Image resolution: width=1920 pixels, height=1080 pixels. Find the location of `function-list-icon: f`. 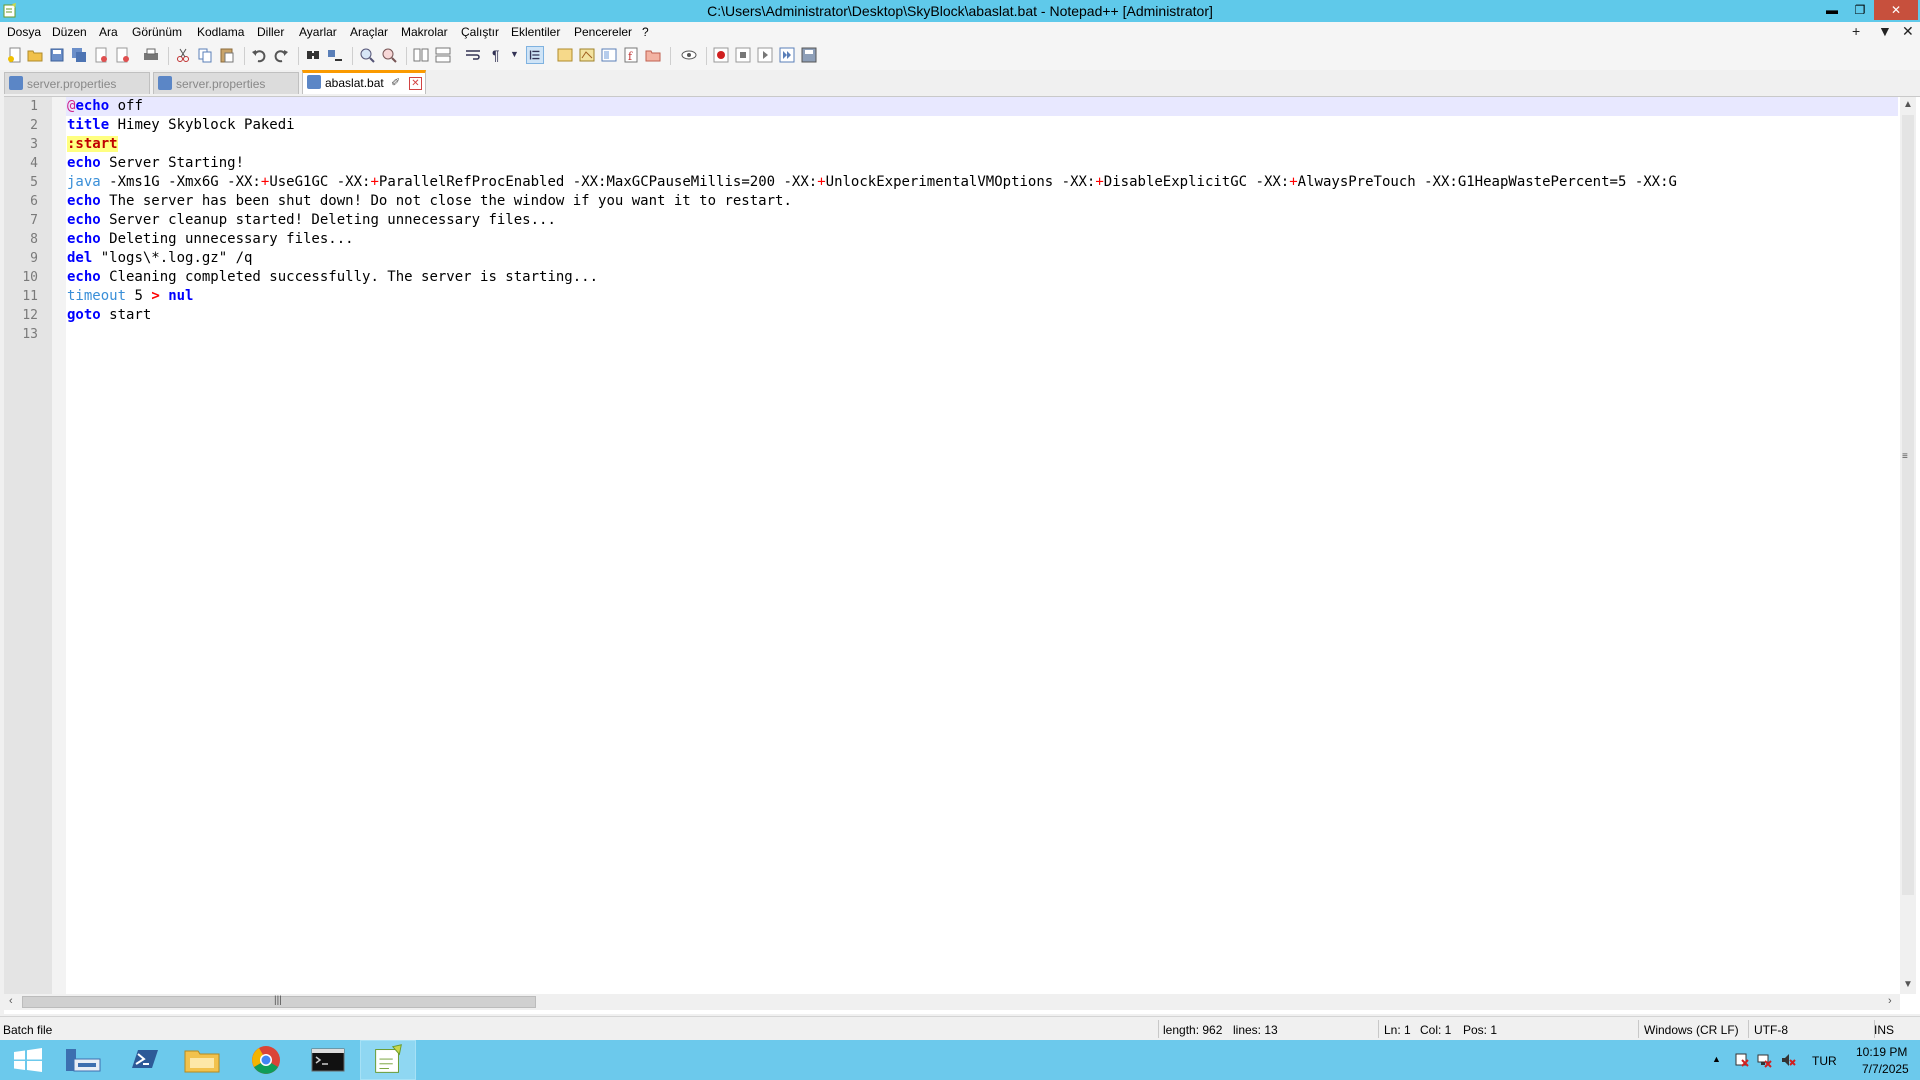

function-list-icon: f is located at coordinates (631, 55).